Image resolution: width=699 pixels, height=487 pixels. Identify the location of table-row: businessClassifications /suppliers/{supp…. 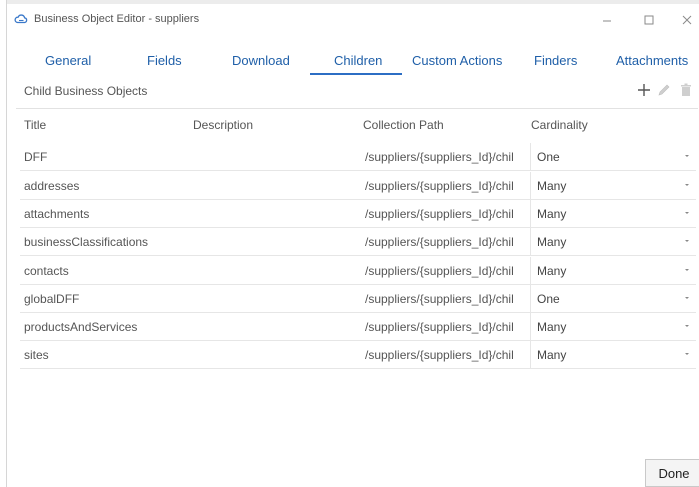
(358, 242).